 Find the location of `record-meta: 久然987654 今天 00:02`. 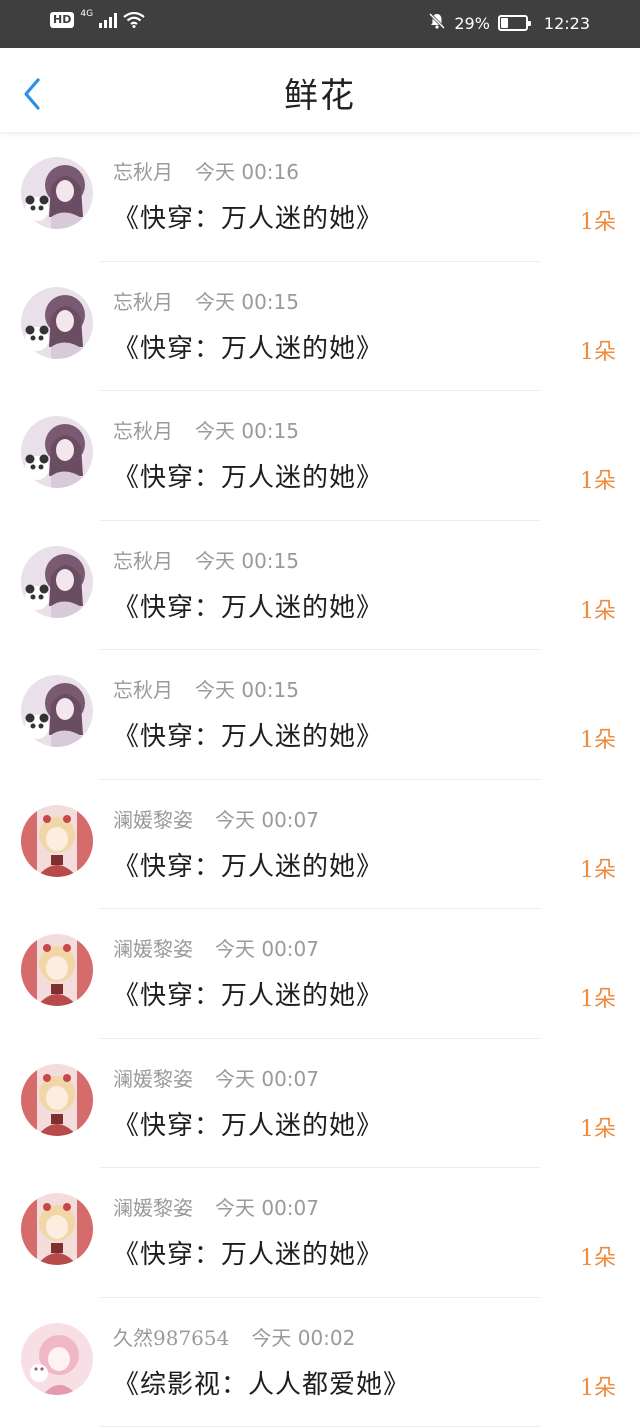

record-meta: 久然987654 今天 00:02 is located at coordinates (234, 1336).